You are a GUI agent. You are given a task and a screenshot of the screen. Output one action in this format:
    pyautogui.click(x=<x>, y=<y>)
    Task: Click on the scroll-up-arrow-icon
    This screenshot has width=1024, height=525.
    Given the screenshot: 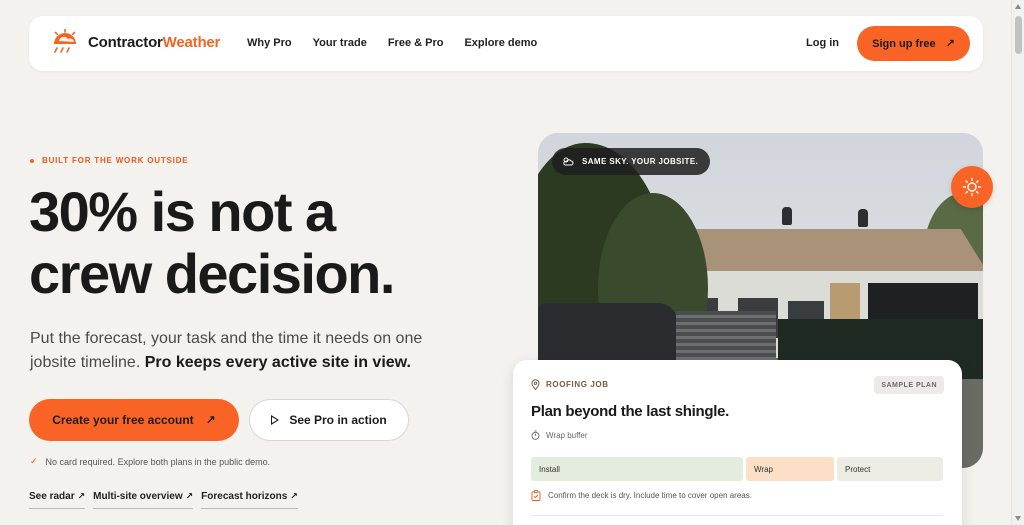 What is the action you would take?
    pyautogui.click(x=1018, y=6)
    